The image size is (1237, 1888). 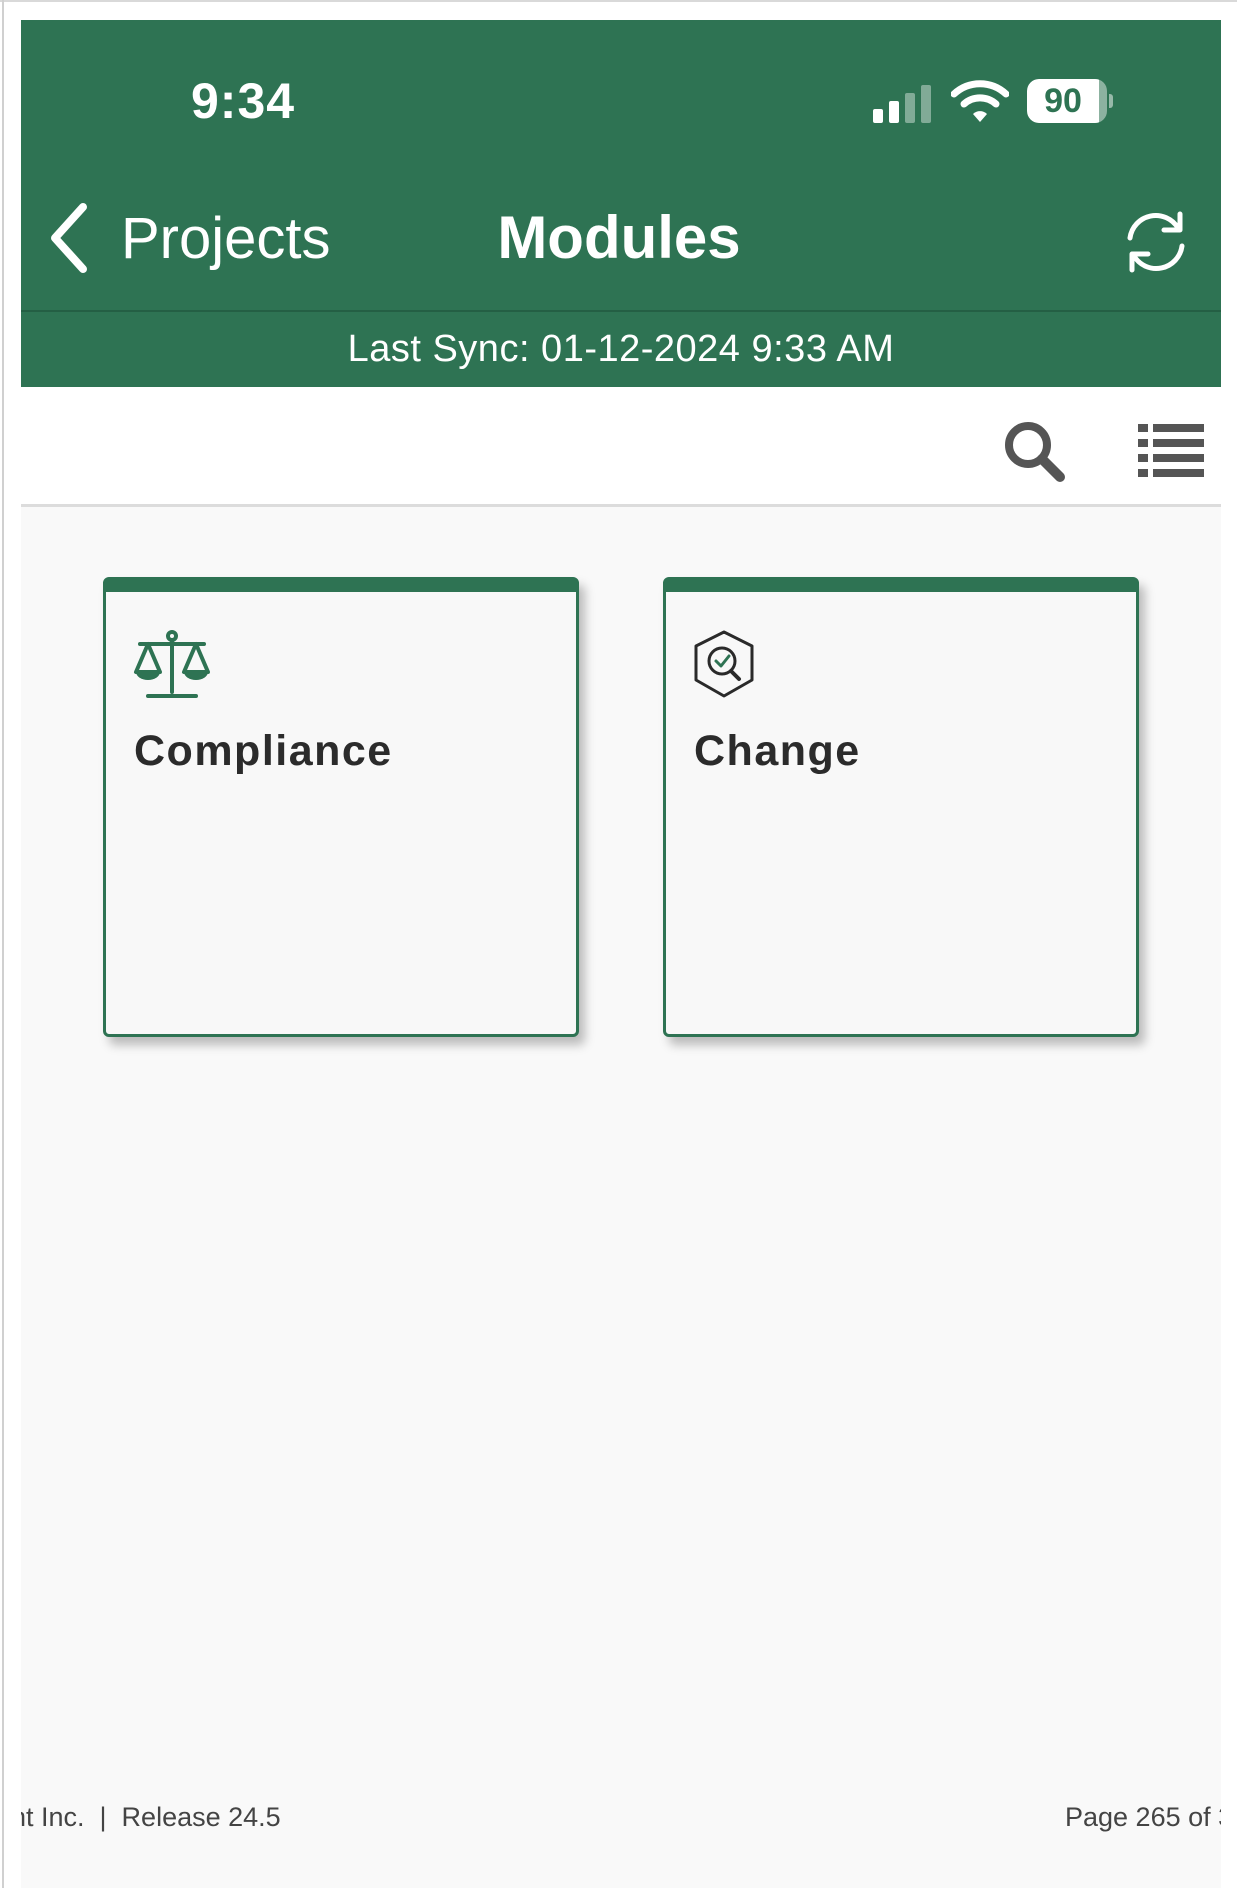 I want to click on module-card-change: Change, so click(x=901, y=807).